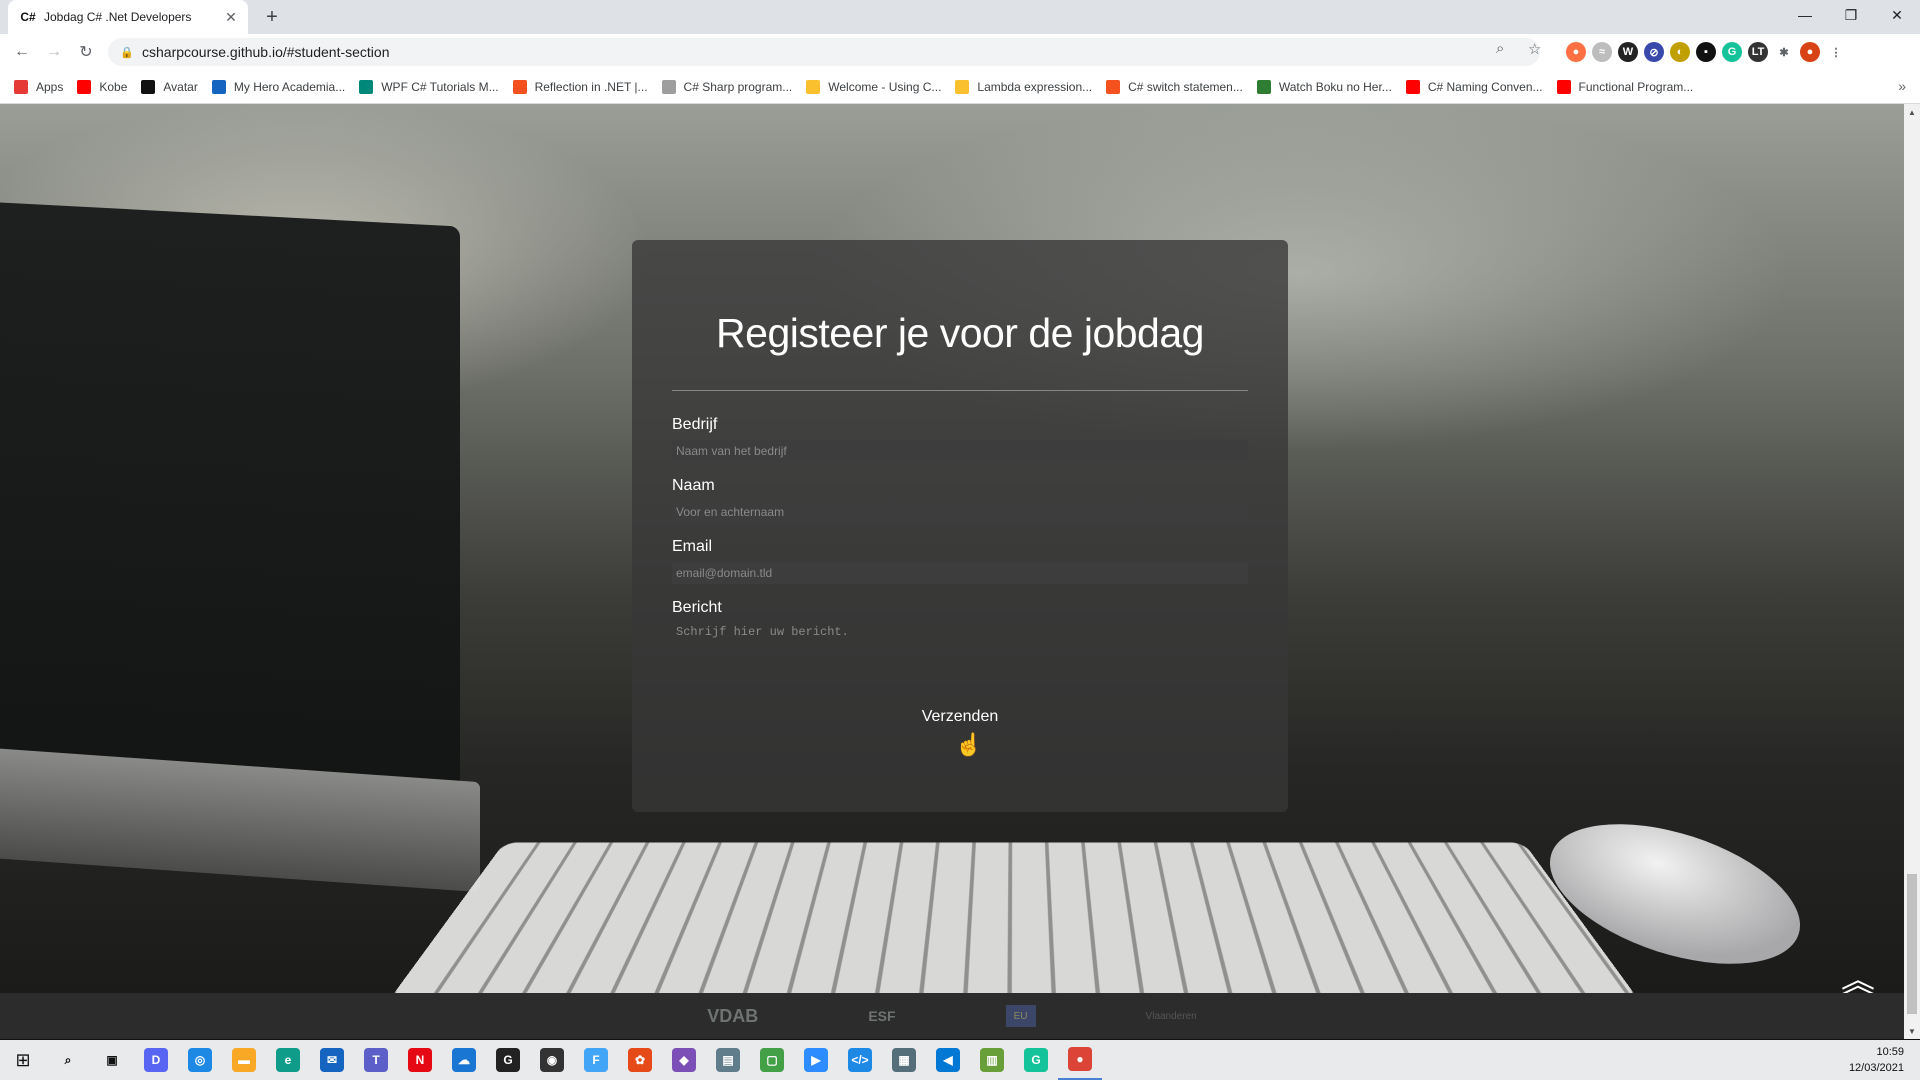  I want to click on bookmark-item: Avatar, so click(169, 86).